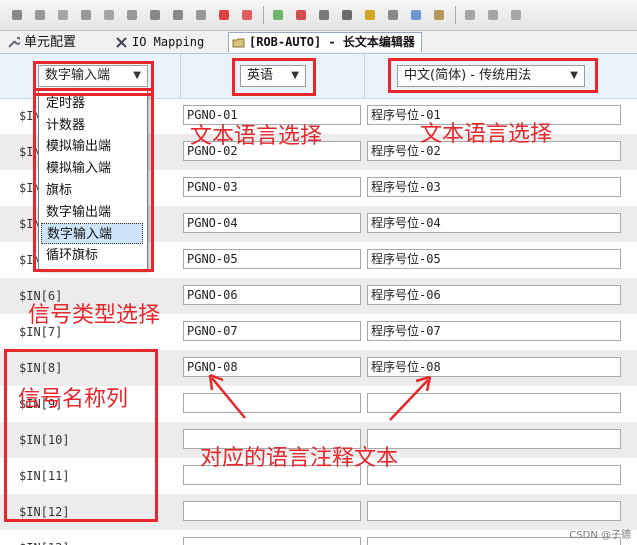 The width and height of the screenshot is (637, 545). I want to click on record-icon, so click(224, 15).